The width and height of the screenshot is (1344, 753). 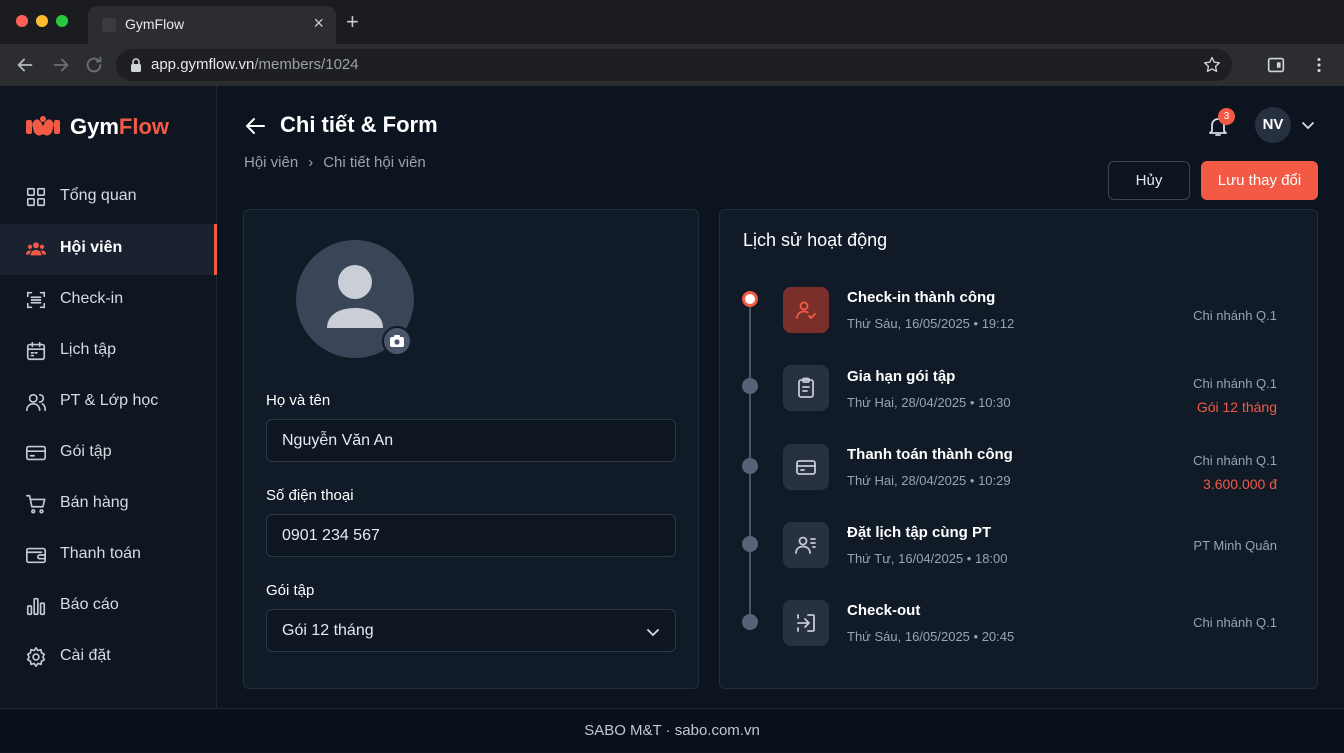 I want to click on wallet-icon, so click(x=36, y=555).